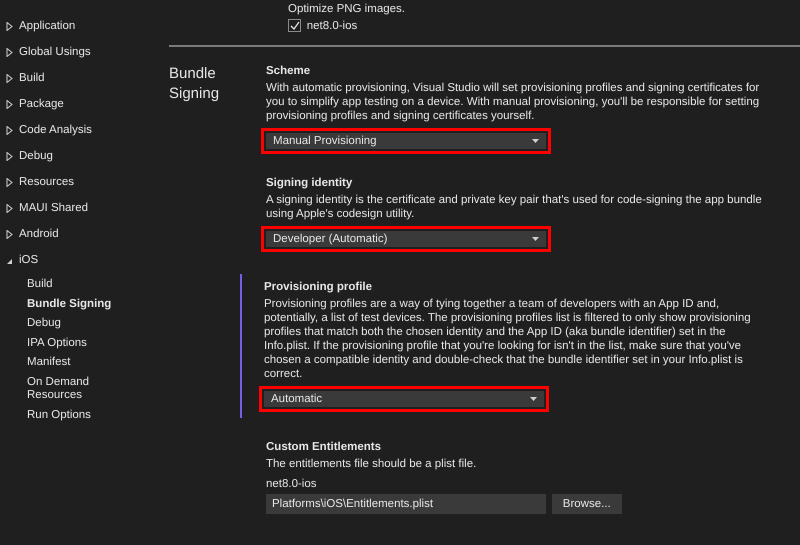  What do you see at coordinates (75, 208) in the screenshot?
I see `sidebar-item: MAUI Shared` at bounding box center [75, 208].